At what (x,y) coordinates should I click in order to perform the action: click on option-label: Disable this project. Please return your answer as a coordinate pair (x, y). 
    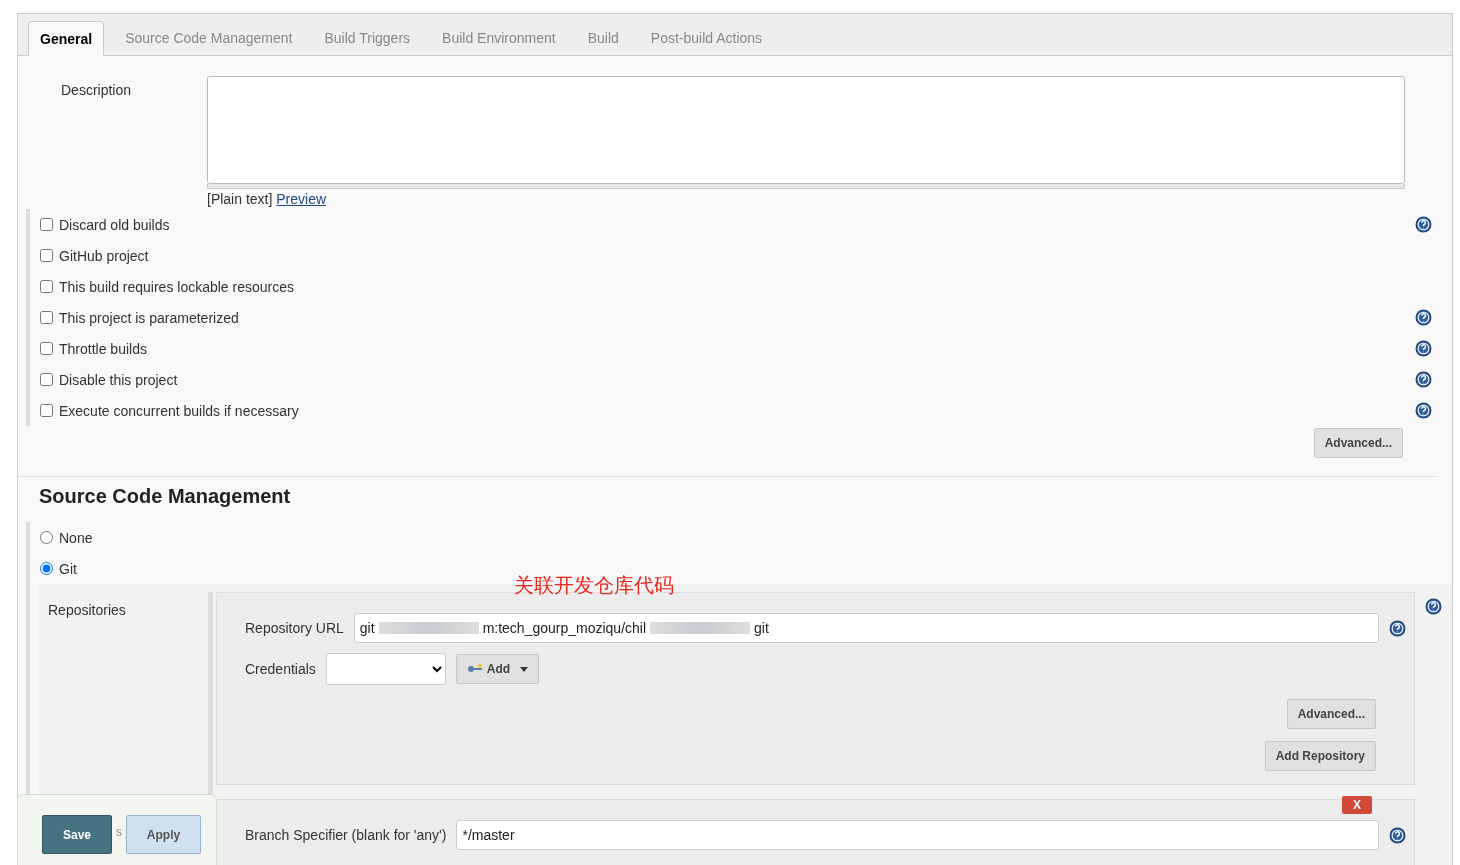
    Looking at the image, I should click on (118, 379).